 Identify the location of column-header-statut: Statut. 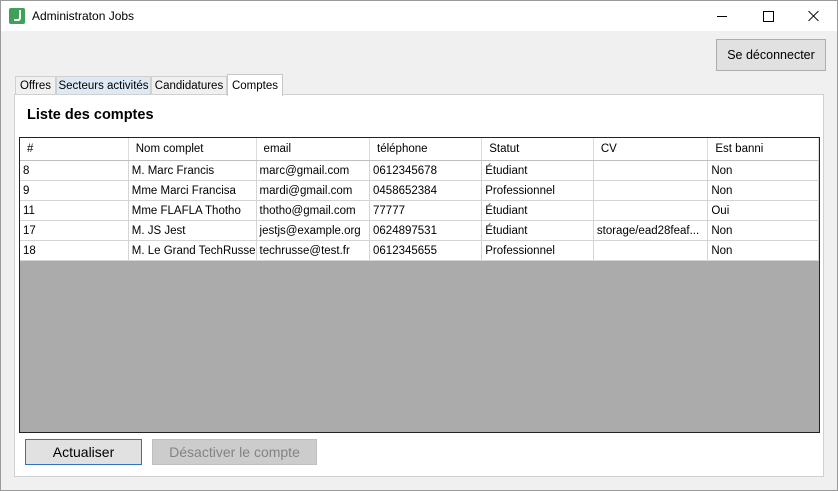
(537, 149).